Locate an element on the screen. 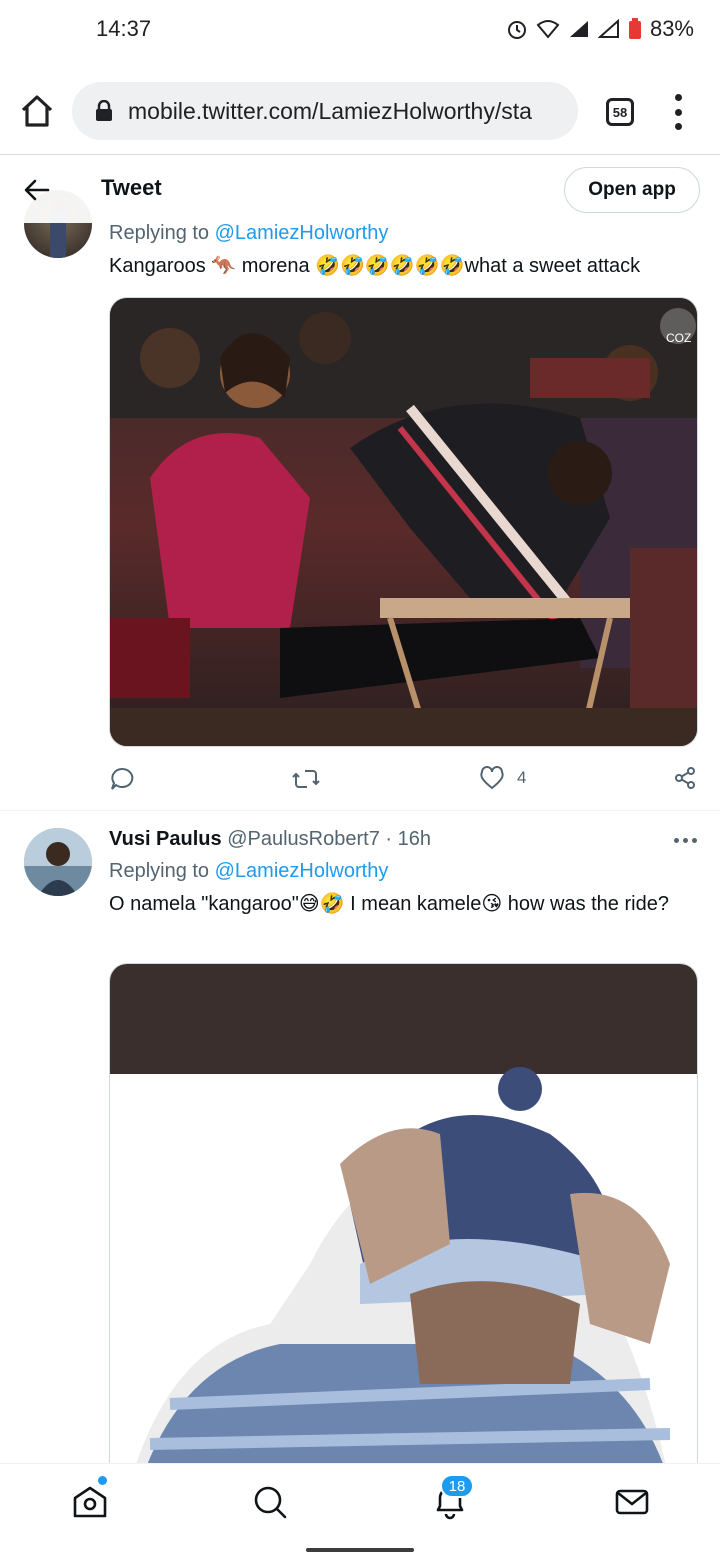  author-handle: @PaulusRobert7 is located at coordinates (303, 839).